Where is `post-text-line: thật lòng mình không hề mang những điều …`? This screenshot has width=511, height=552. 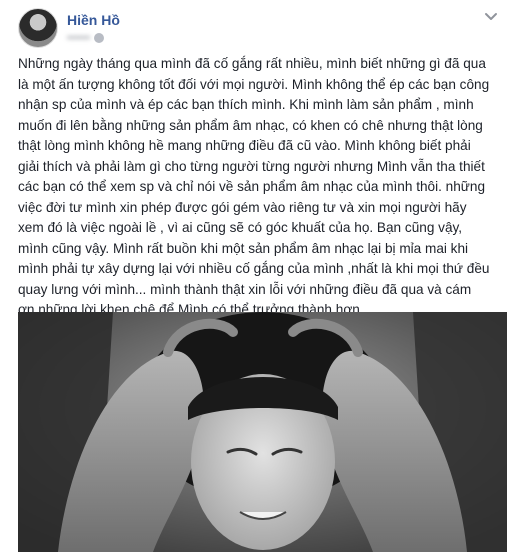
post-text-line: thật lòng mình không hề mang những điều … is located at coordinates (244, 145).